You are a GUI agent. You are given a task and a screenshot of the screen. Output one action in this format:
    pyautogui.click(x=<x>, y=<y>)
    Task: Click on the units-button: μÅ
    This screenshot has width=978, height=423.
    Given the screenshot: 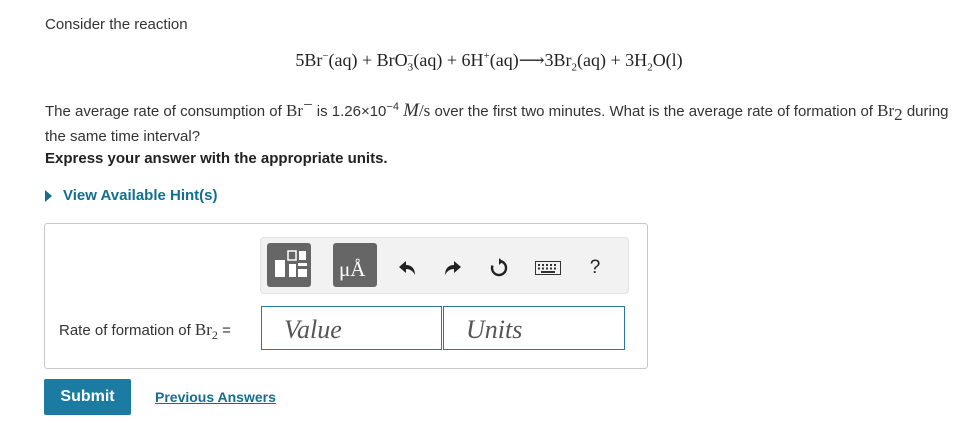 What is the action you would take?
    pyautogui.click(x=355, y=265)
    